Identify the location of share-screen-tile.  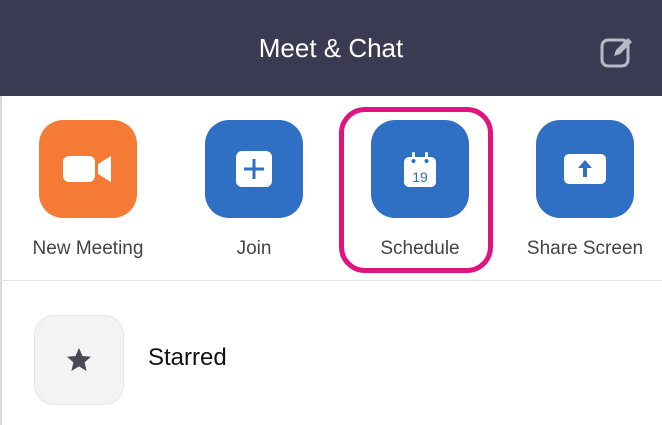
(585, 169).